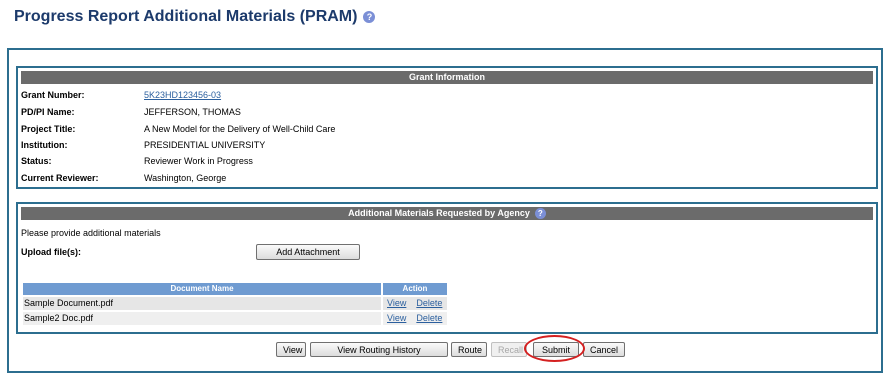 The width and height of the screenshot is (894, 383). I want to click on action-column-header: Action, so click(415, 289).